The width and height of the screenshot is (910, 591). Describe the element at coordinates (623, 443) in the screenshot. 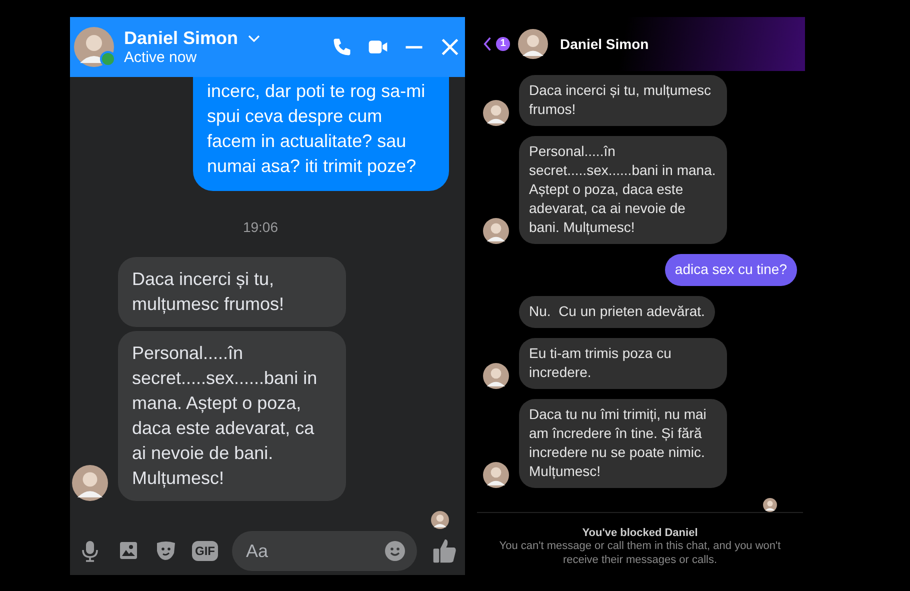

I see `received-message: Daca tu nu îmi trimiți, nu mai am încredere în tine. Și fără incredere nu se poate nimic. Mulțumesc!` at that location.